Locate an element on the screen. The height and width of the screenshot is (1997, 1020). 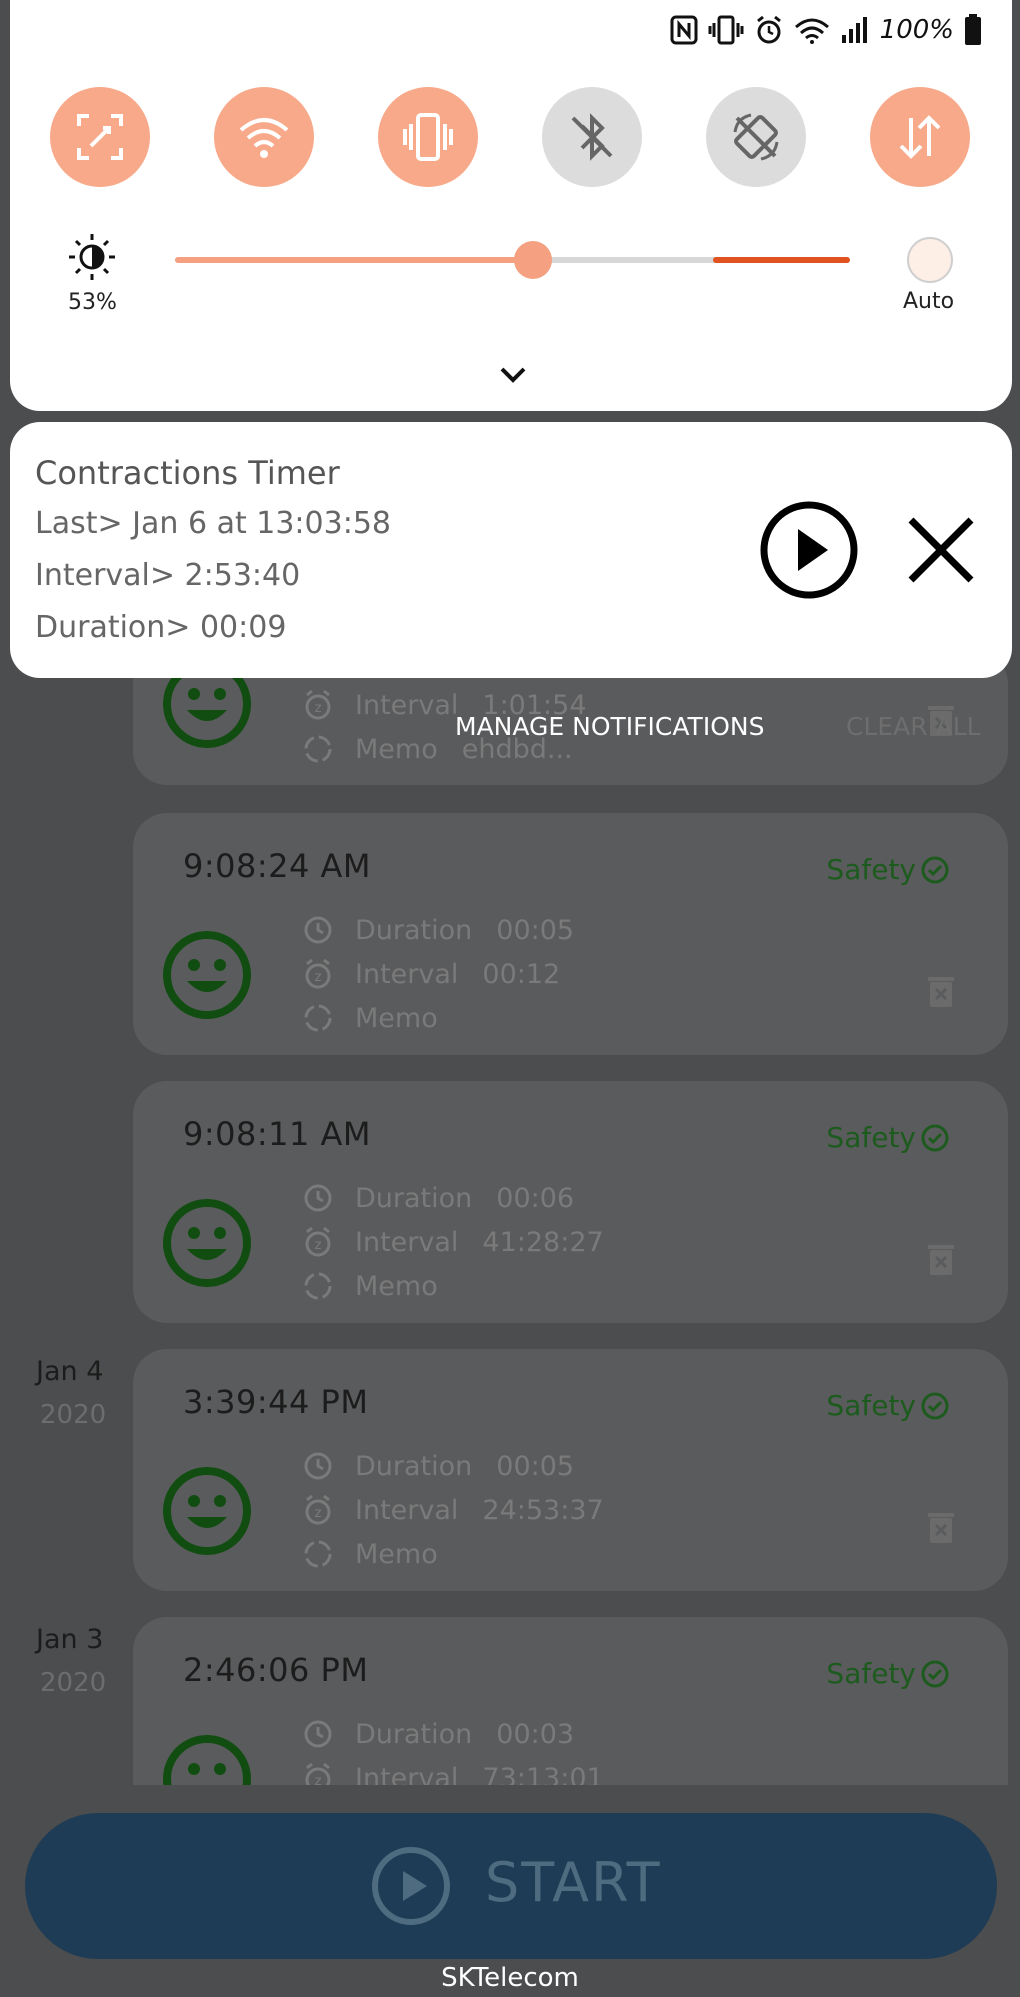
duration-row: Duration 00:06 is located at coordinates (437, 1198).